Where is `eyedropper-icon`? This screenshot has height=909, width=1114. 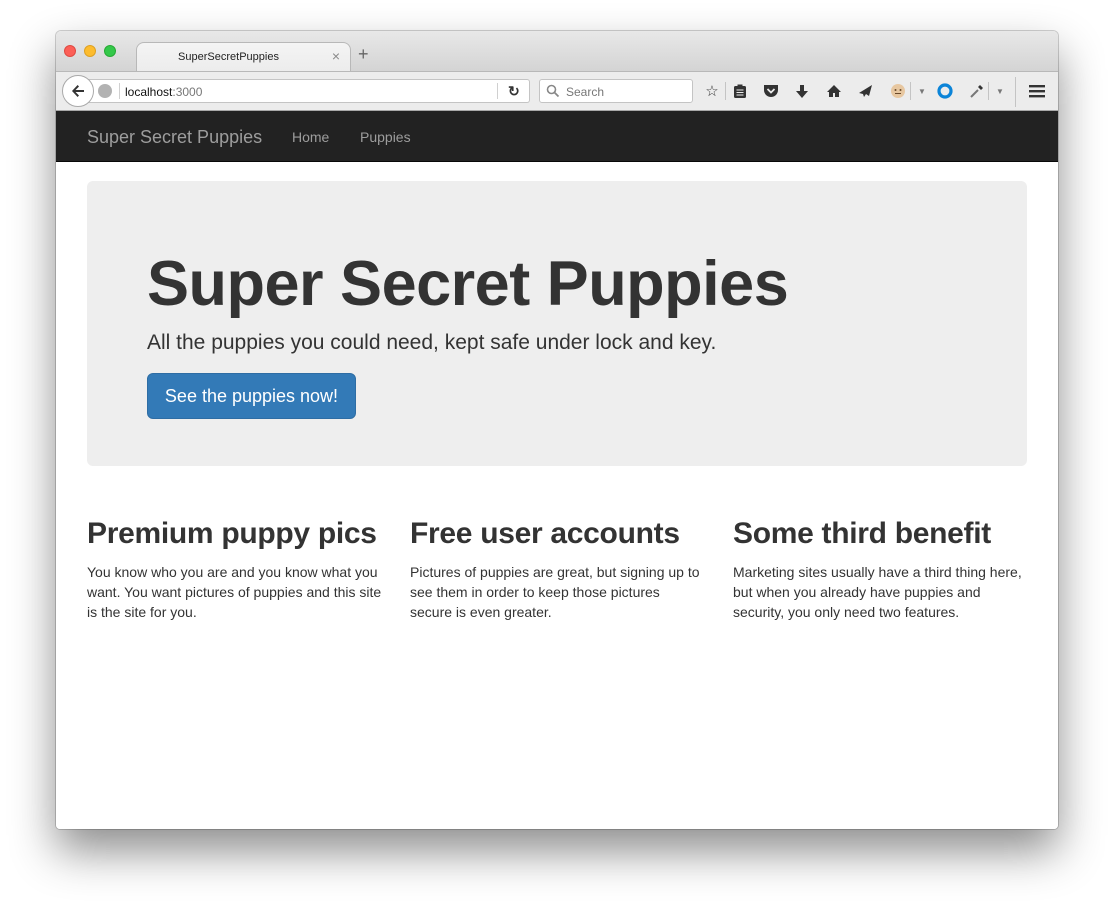 eyedropper-icon is located at coordinates (977, 91).